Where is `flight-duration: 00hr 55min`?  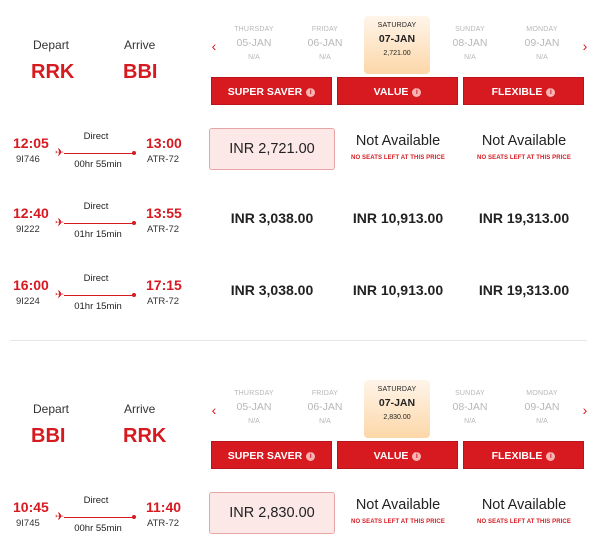 flight-duration: 00hr 55min is located at coordinates (98, 528).